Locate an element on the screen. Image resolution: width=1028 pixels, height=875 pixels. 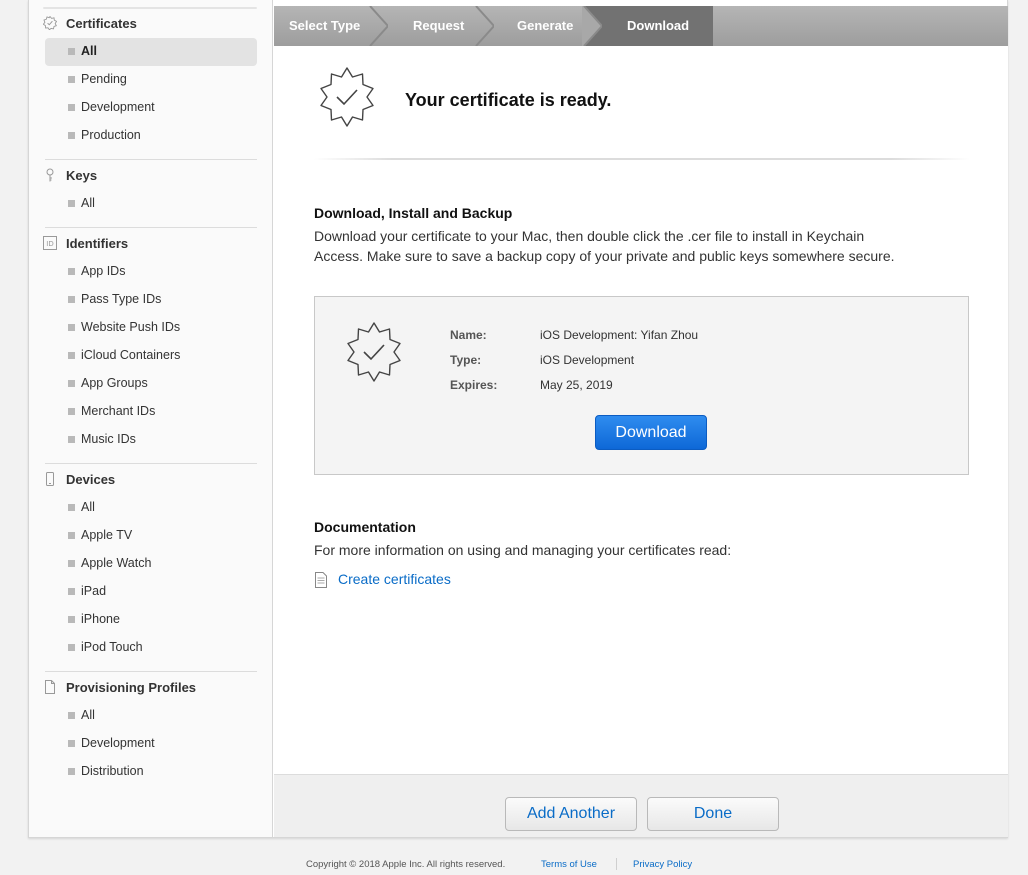
sidebar-item-ipod-touch: iPod Touch is located at coordinates (151, 648).